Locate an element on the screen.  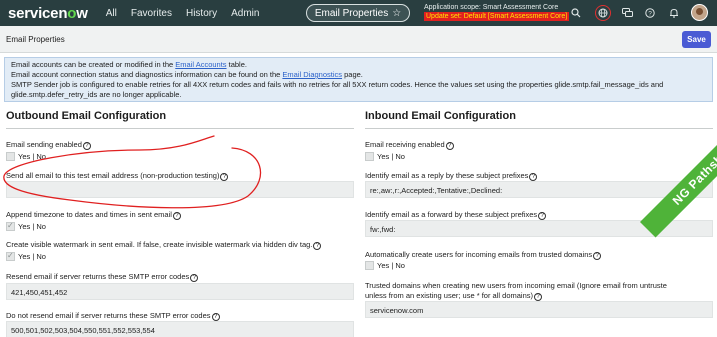
email-receiving-checkbox is located at coordinates (369, 156).